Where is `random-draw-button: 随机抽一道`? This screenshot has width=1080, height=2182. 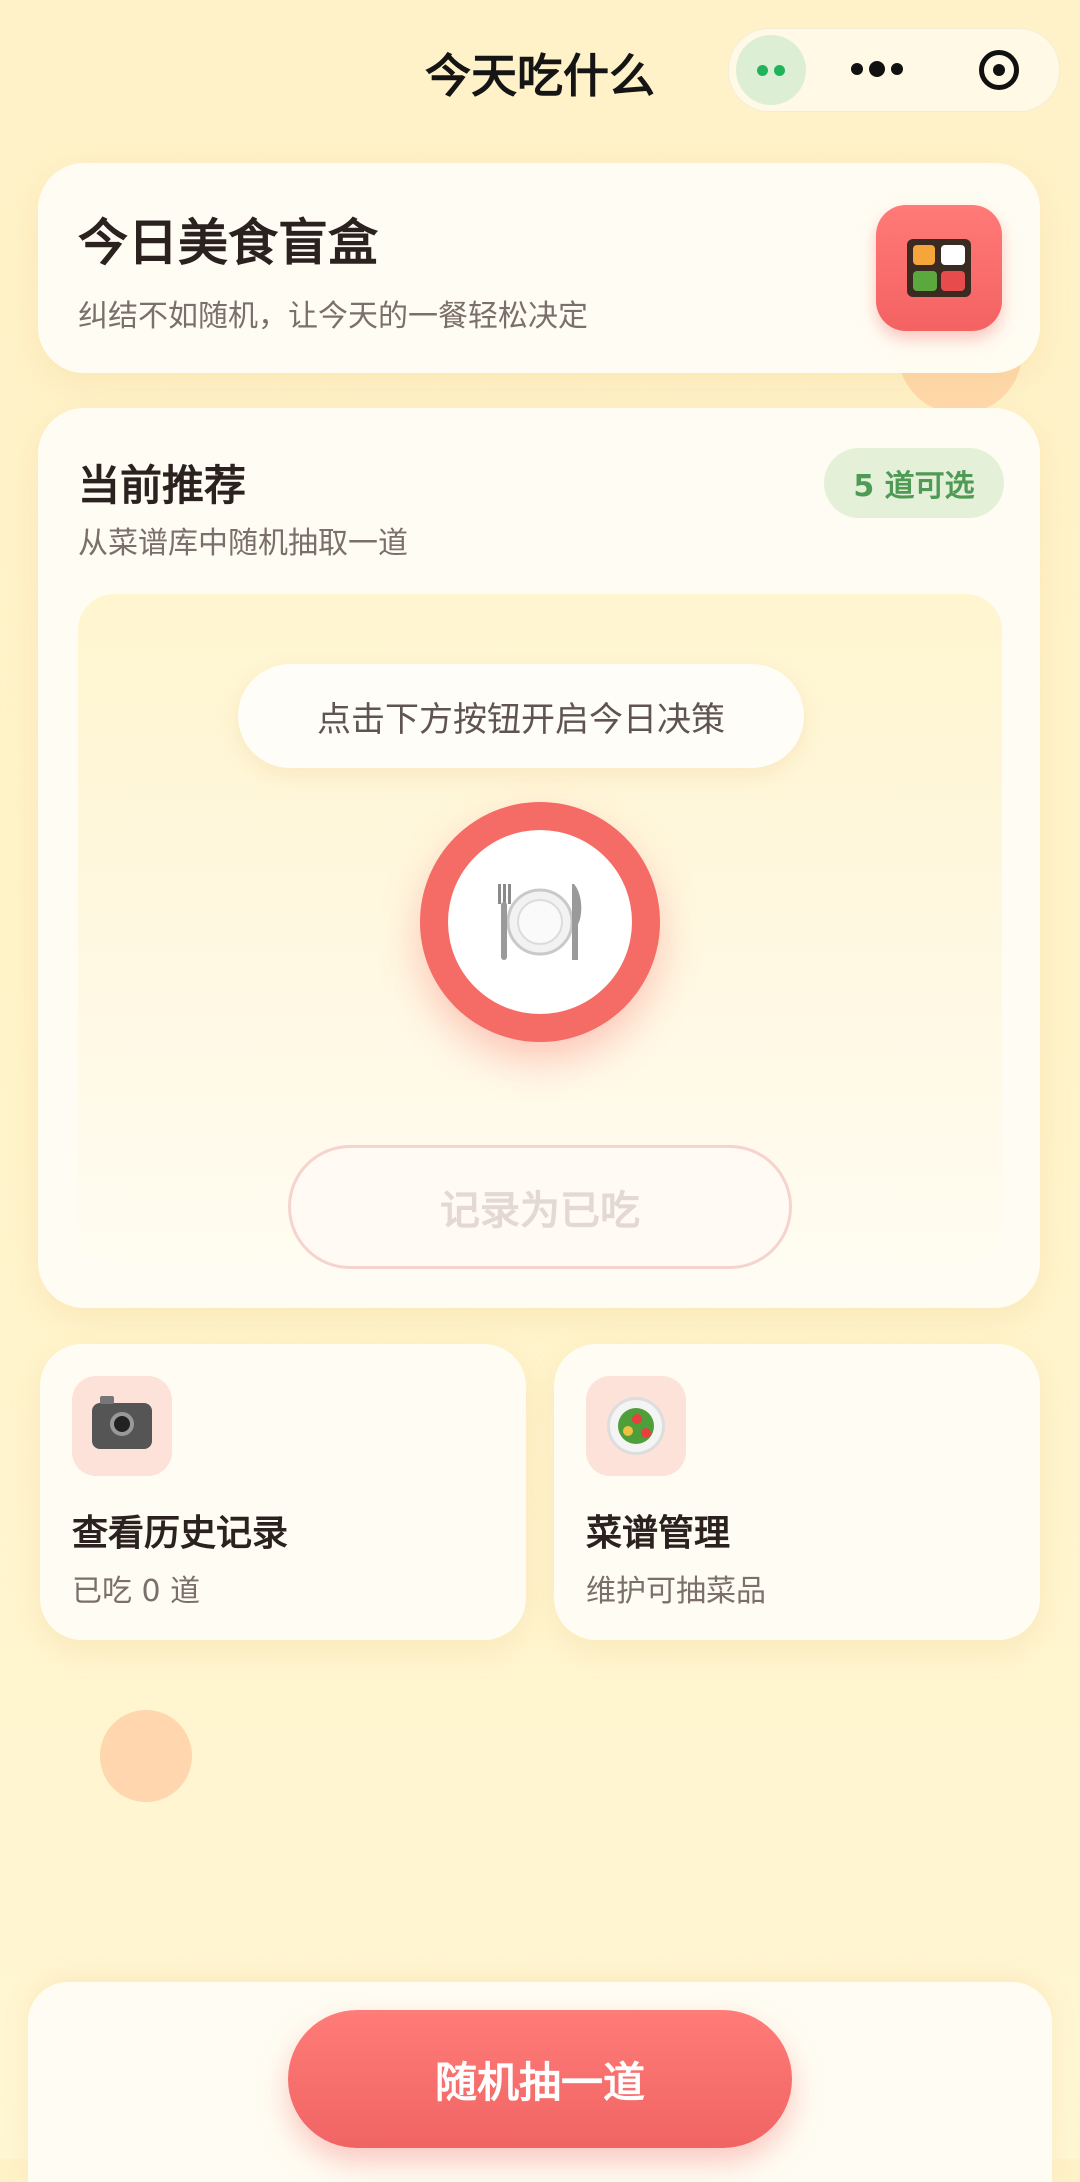 random-draw-button: 随机抽一道 is located at coordinates (540, 2079).